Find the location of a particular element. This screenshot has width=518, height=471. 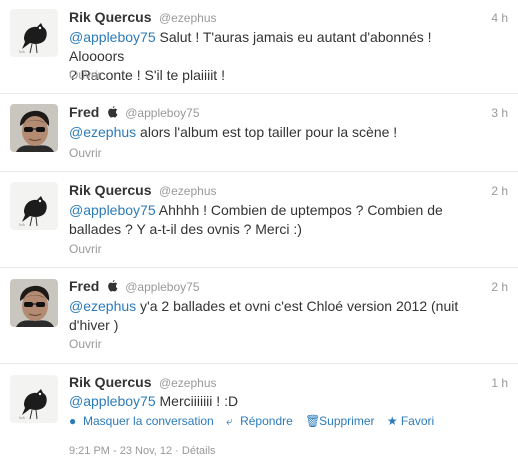

delete-label: Supprimer is located at coordinates (347, 421).